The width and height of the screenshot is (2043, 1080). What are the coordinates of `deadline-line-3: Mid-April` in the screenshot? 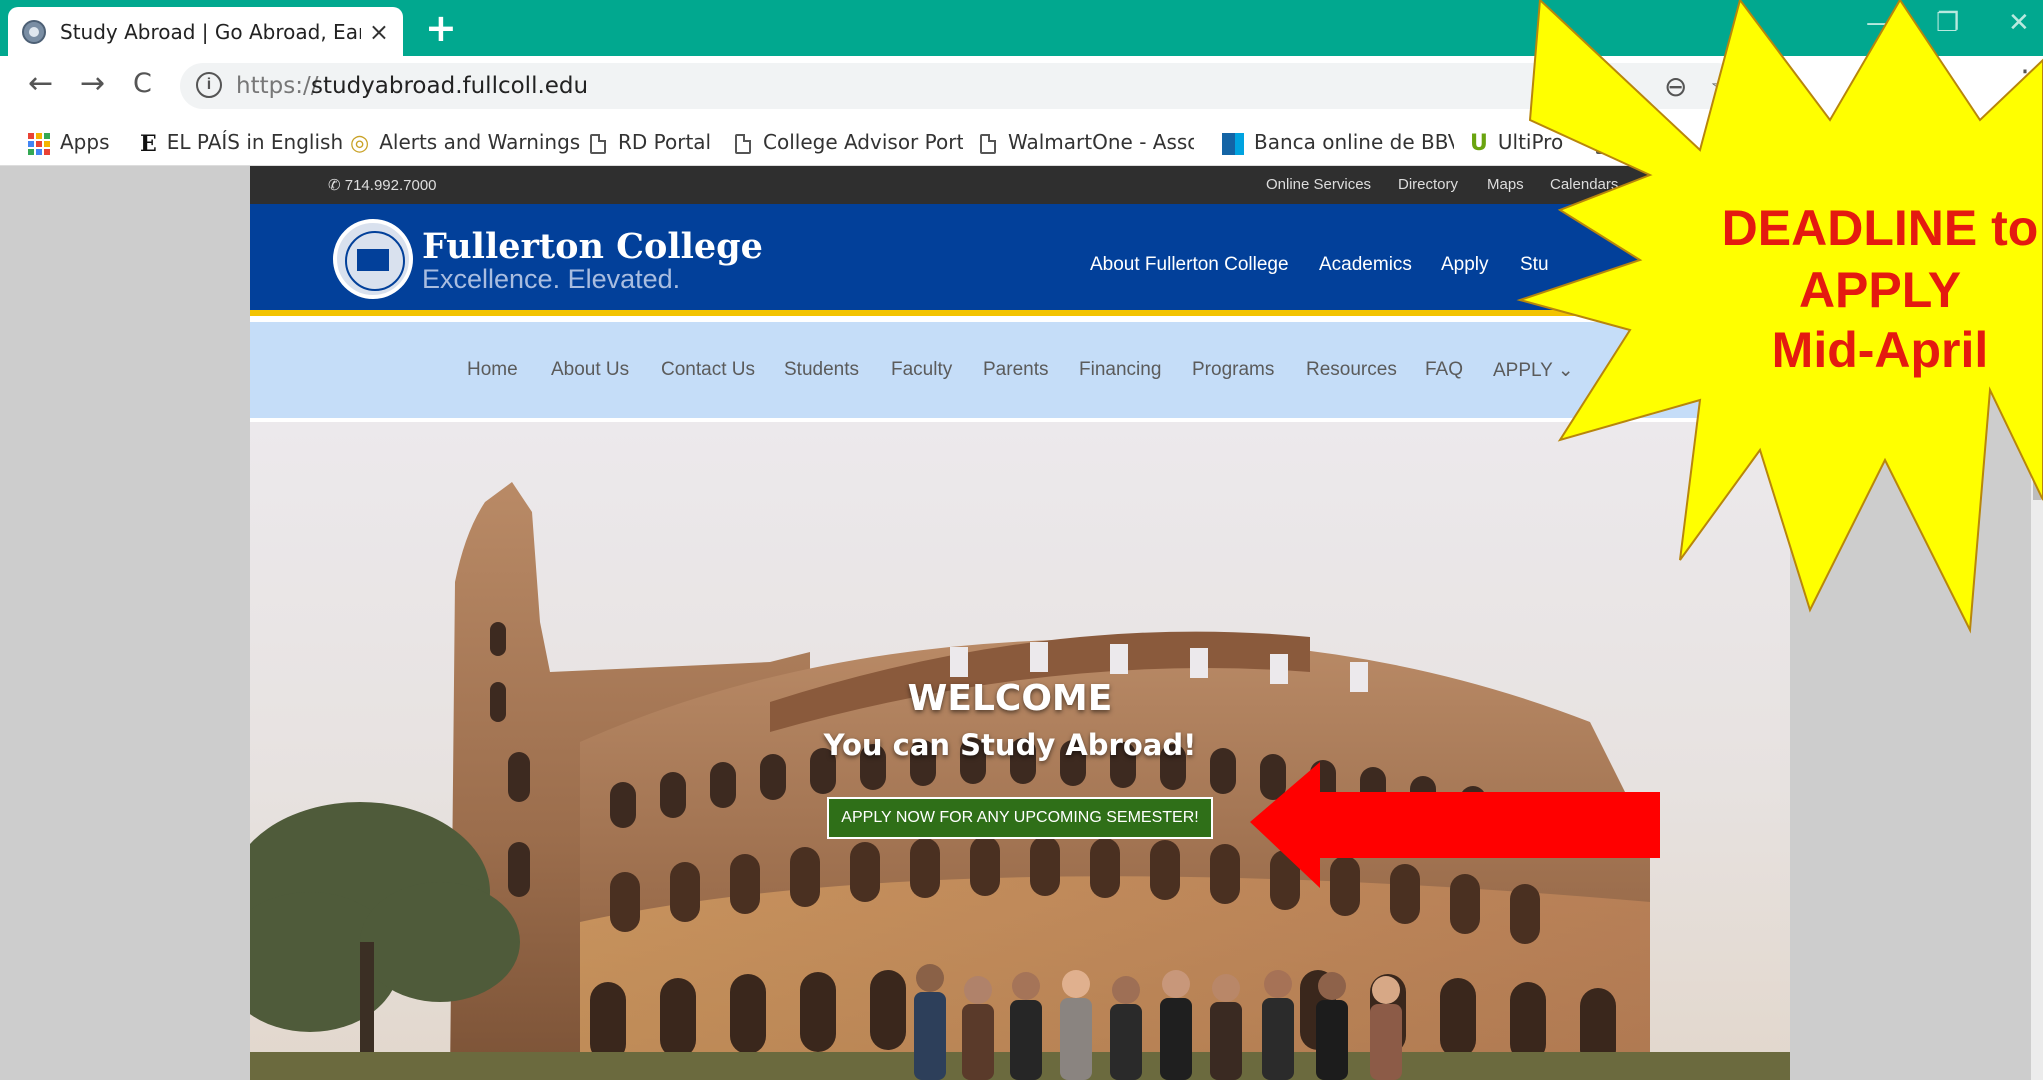 It's located at (1880, 350).